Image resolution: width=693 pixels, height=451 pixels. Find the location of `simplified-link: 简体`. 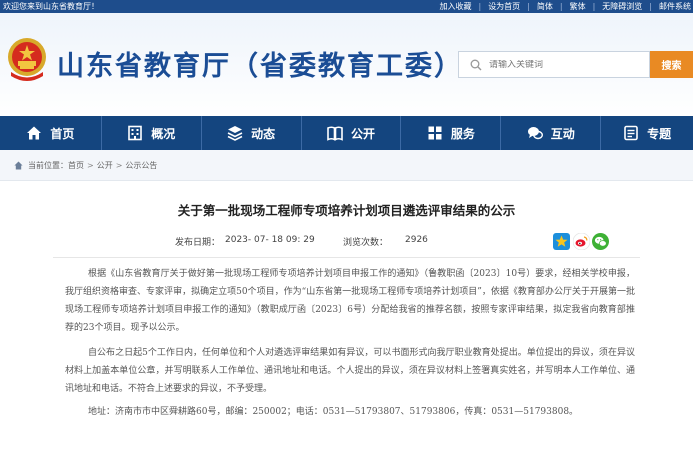

simplified-link: 简体 is located at coordinates (545, 6).